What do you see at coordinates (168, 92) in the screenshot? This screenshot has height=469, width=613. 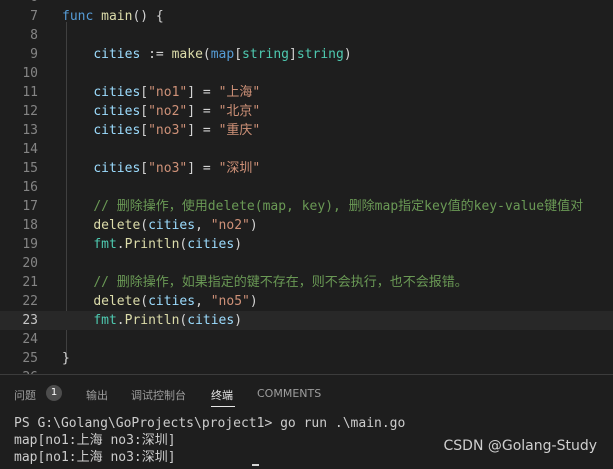 I see `code-token: "no1"` at bounding box center [168, 92].